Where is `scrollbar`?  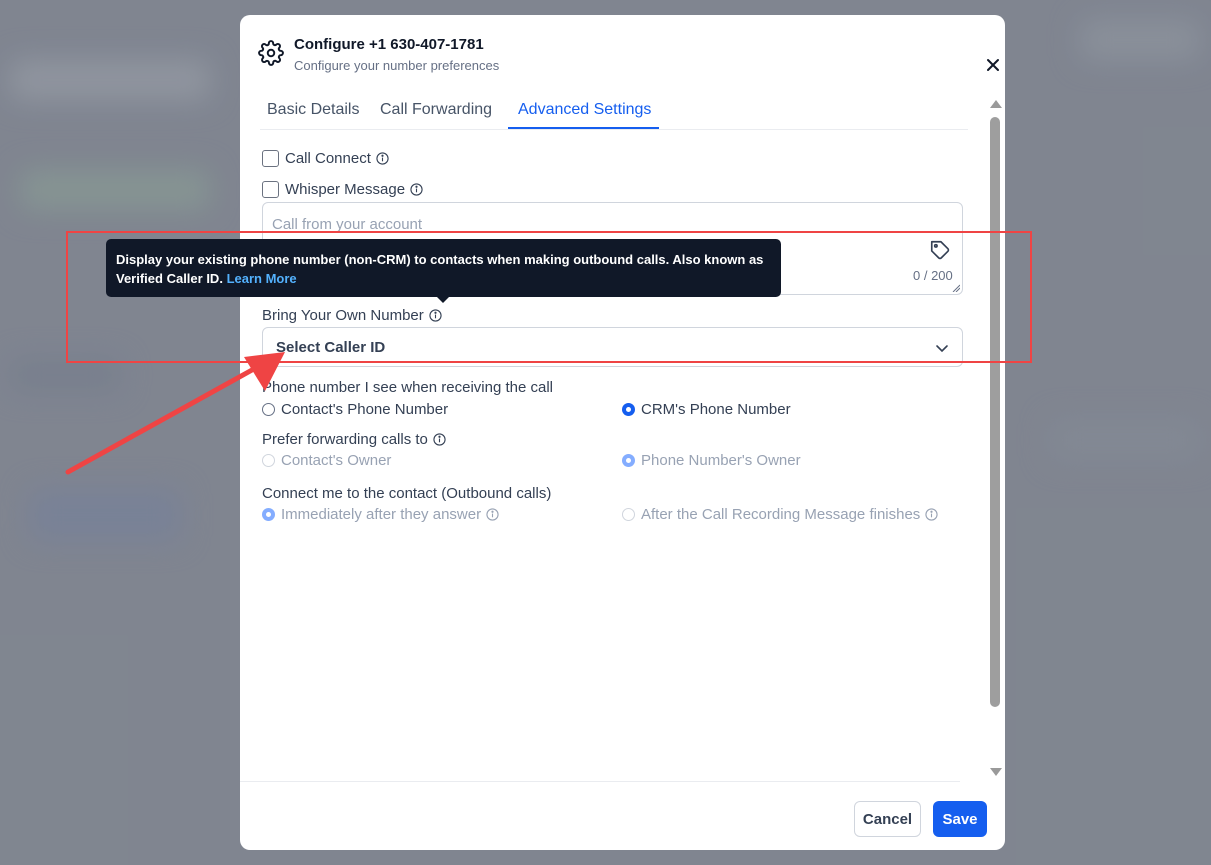 scrollbar is located at coordinates (995, 438).